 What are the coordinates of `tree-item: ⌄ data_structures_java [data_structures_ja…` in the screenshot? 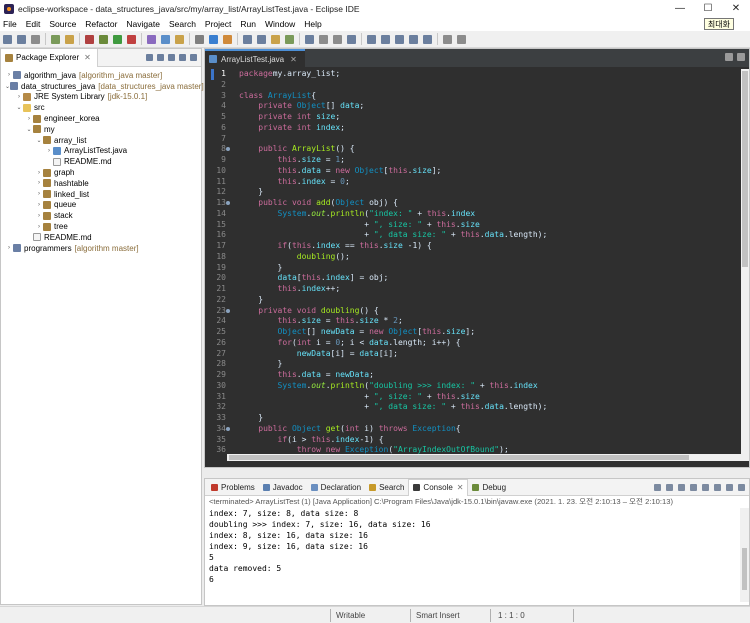 It's located at (102, 86).